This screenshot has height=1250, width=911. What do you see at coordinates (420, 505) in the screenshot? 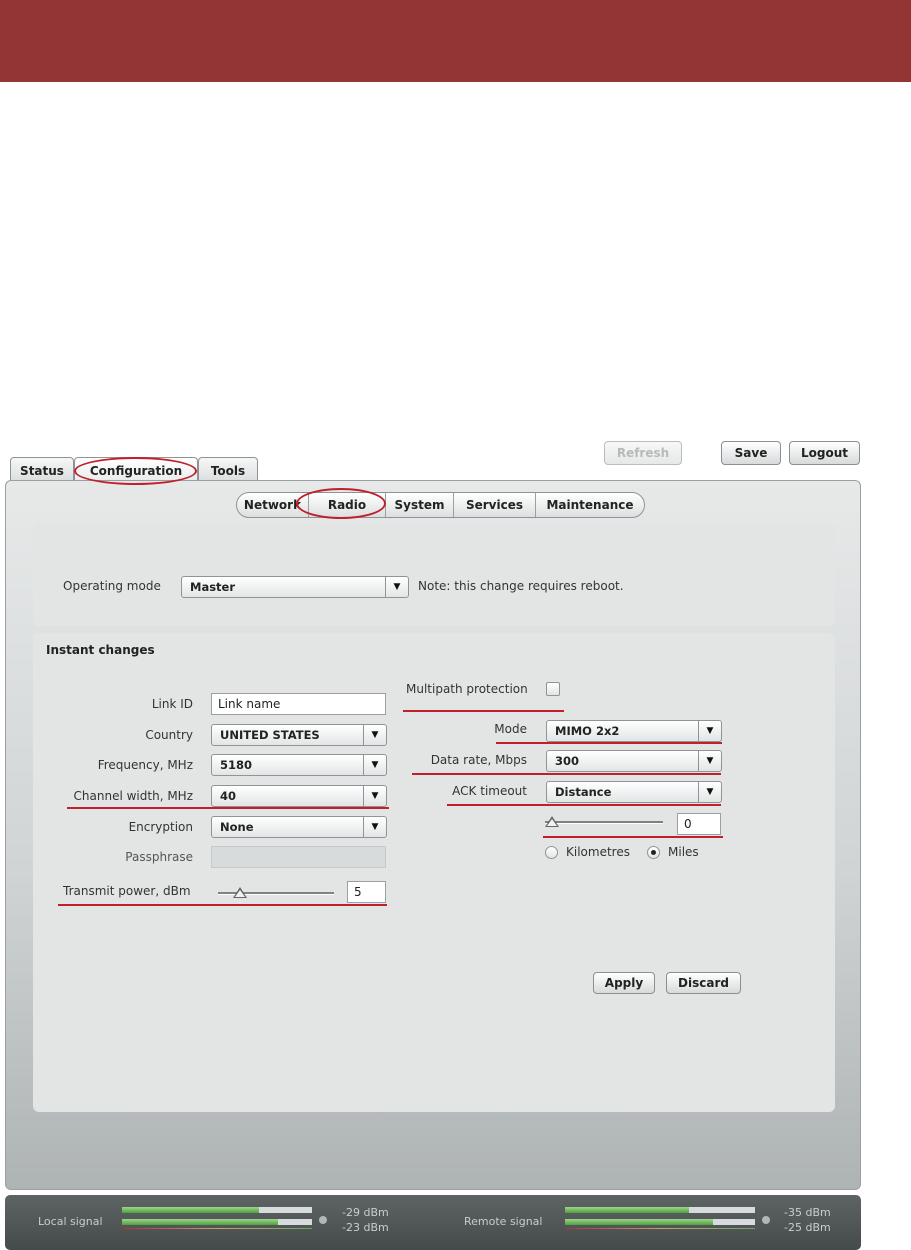
I see `subtab-system: System` at bounding box center [420, 505].